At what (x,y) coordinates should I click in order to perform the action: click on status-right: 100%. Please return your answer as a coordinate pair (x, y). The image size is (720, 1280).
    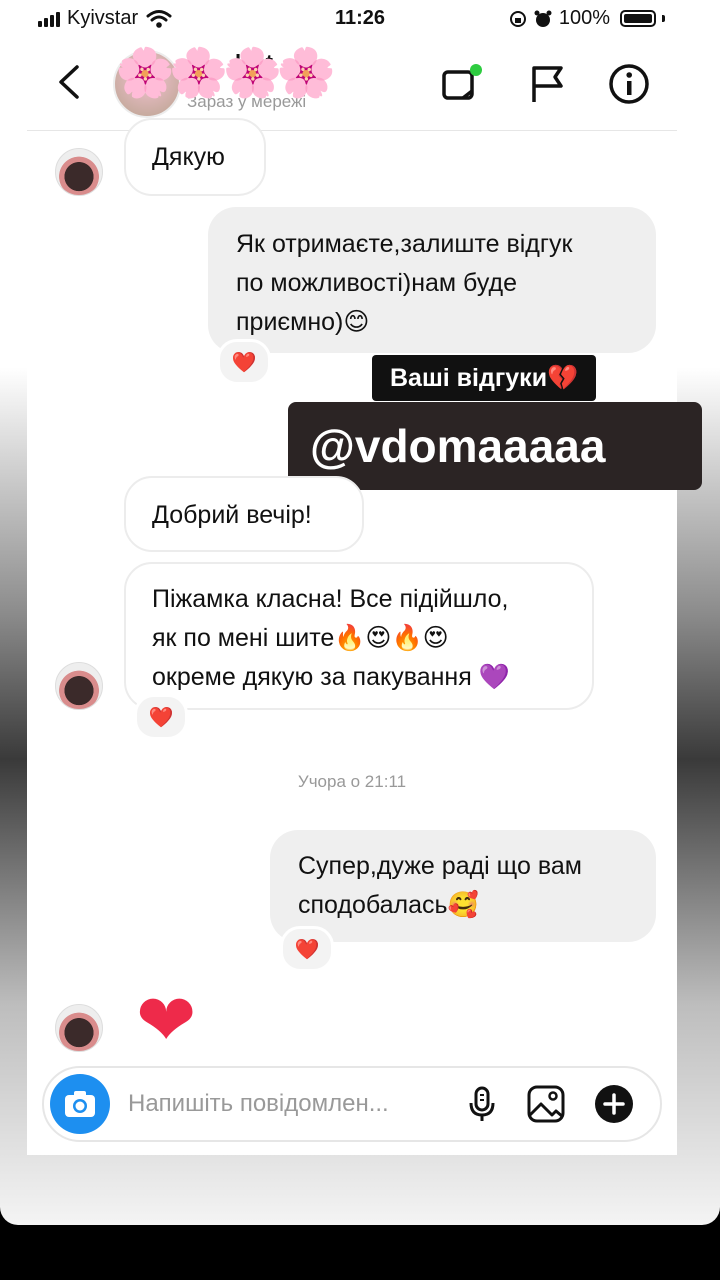
    Looking at the image, I should click on (587, 18).